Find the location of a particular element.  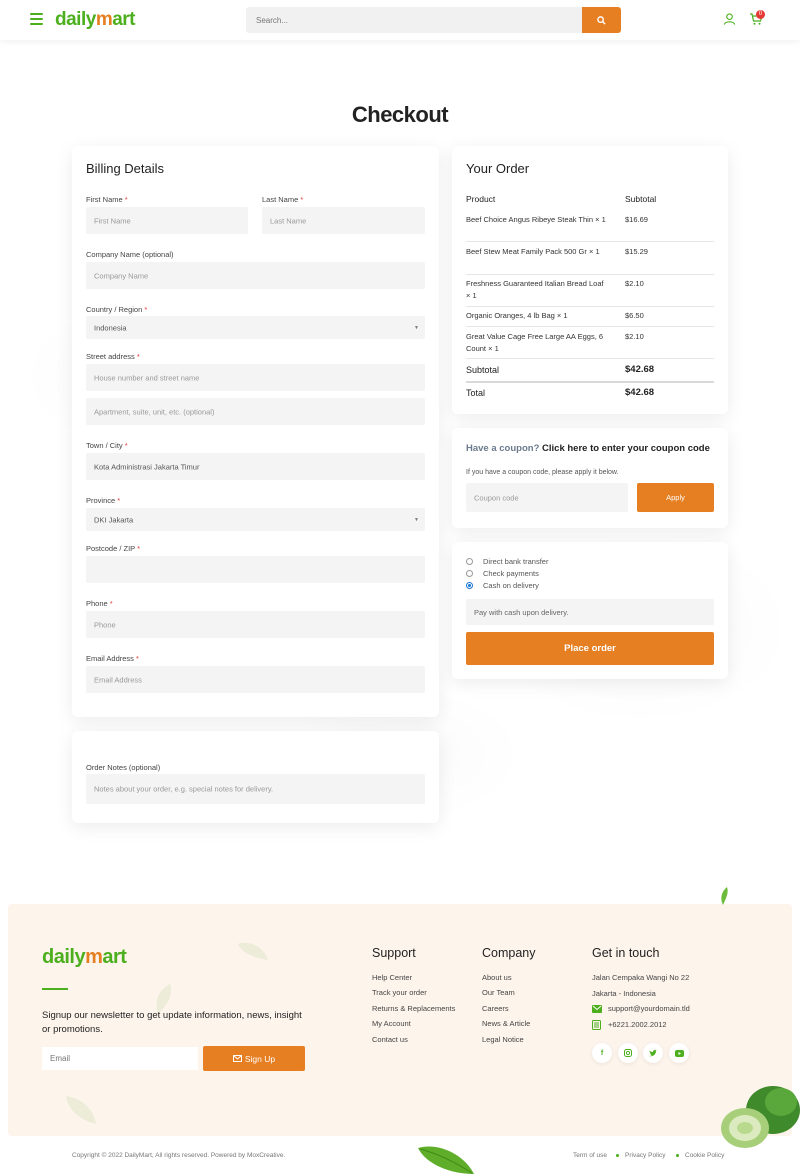

instagram-icon is located at coordinates (628, 1053).